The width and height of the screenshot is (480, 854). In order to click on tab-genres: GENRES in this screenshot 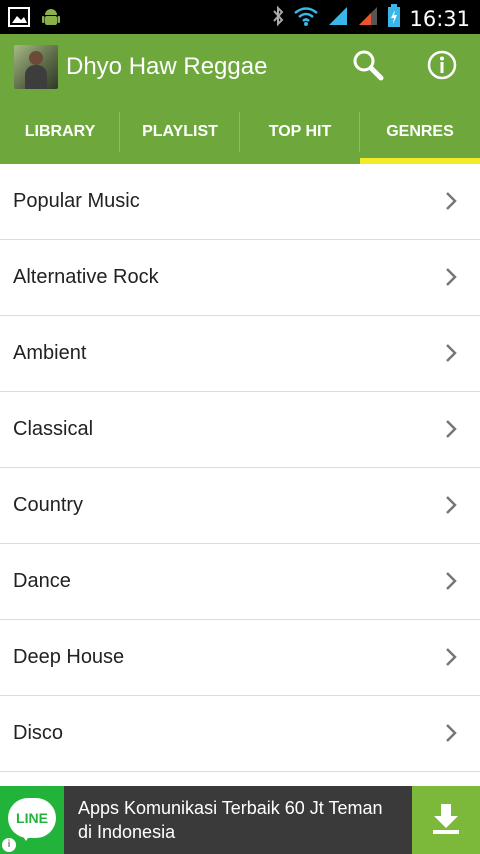, I will do `click(420, 132)`.